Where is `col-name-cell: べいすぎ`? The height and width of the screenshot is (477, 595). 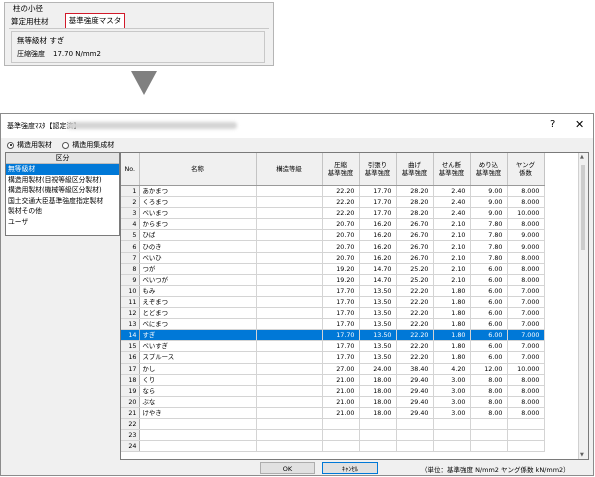
col-name-cell: べいすぎ is located at coordinates (198, 346).